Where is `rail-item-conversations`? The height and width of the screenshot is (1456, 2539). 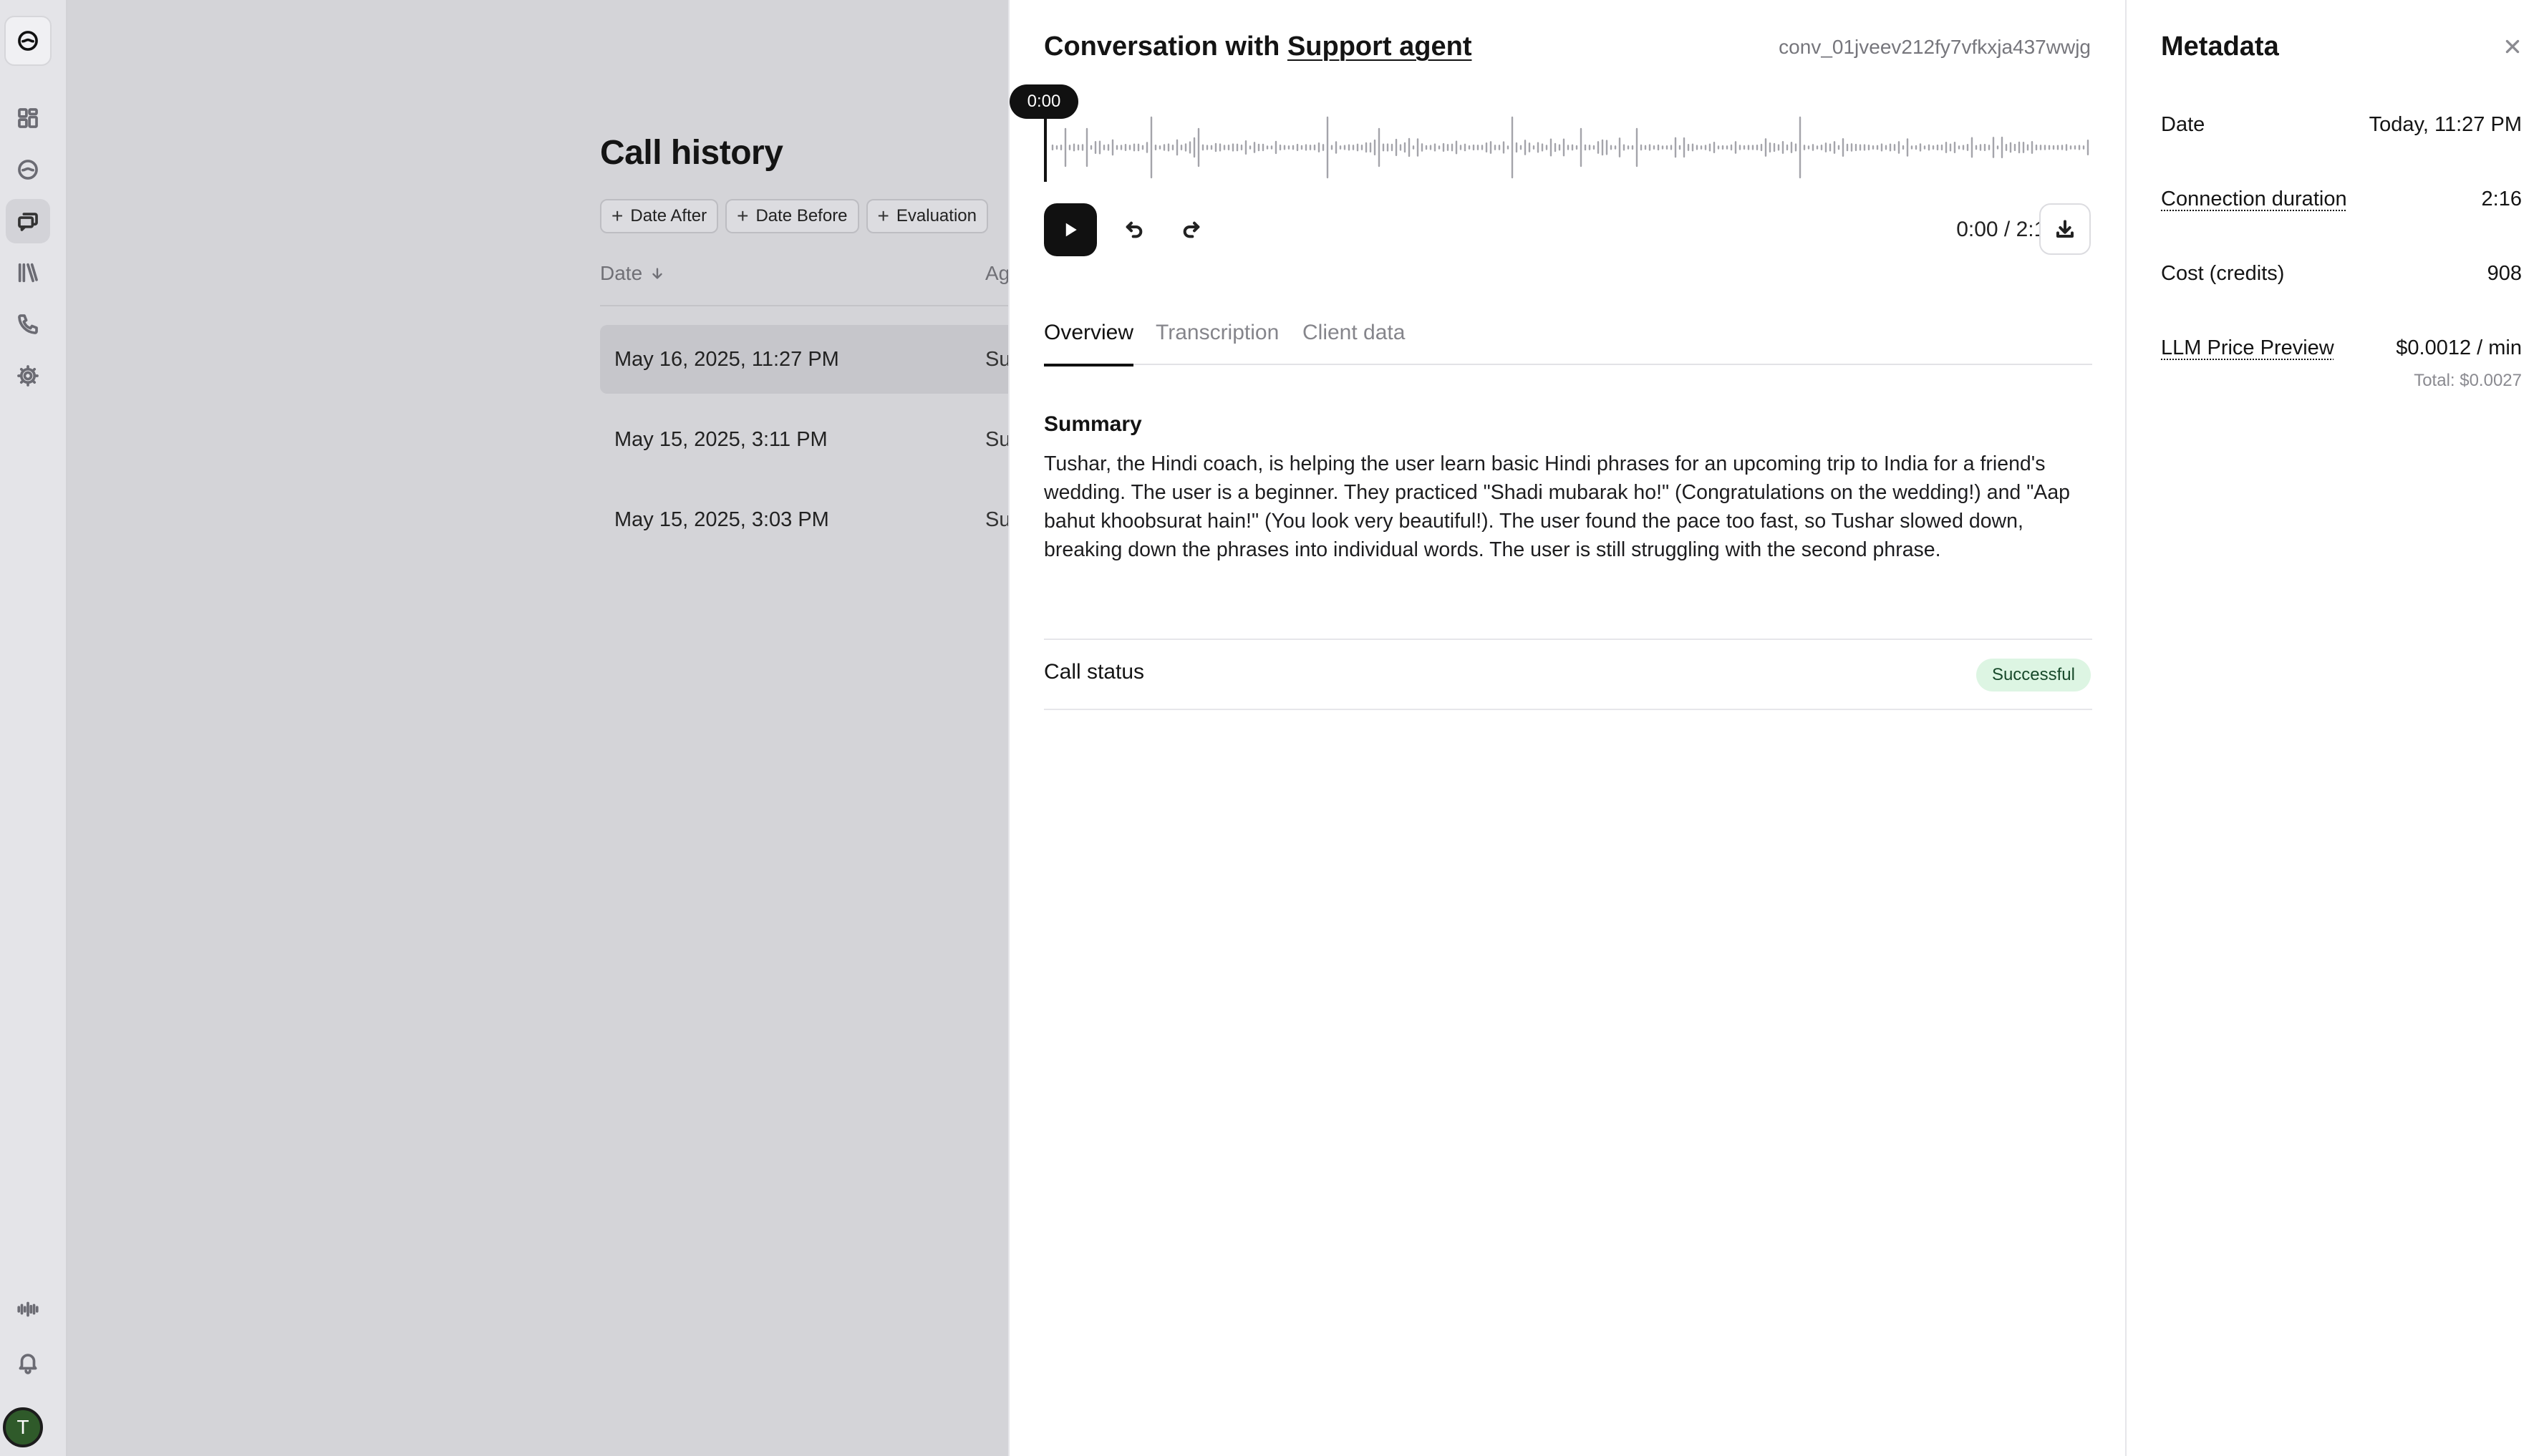
rail-item-conversations is located at coordinates (28, 221).